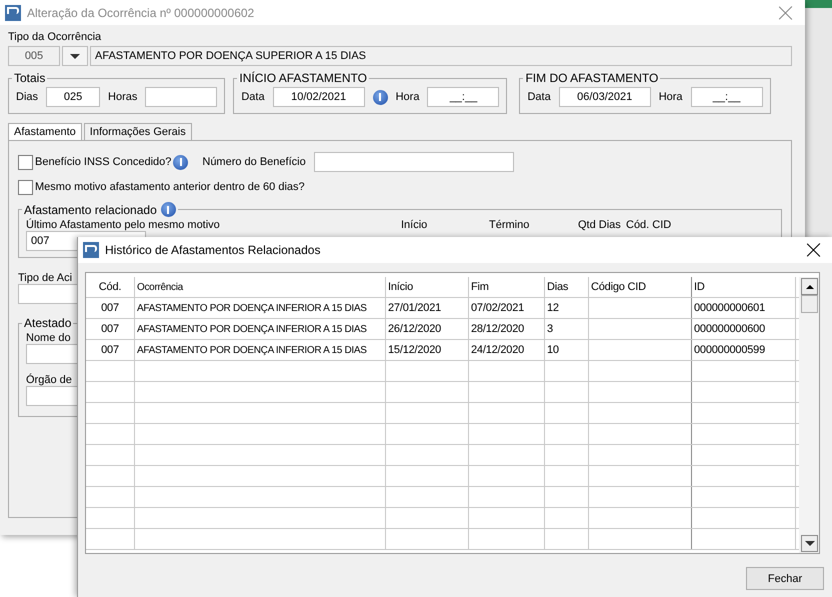 This screenshot has width=832, height=597. I want to click on checkbox-label: Mesmo motivo afastamento anterior dentro de 60 dias?, so click(170, 187).